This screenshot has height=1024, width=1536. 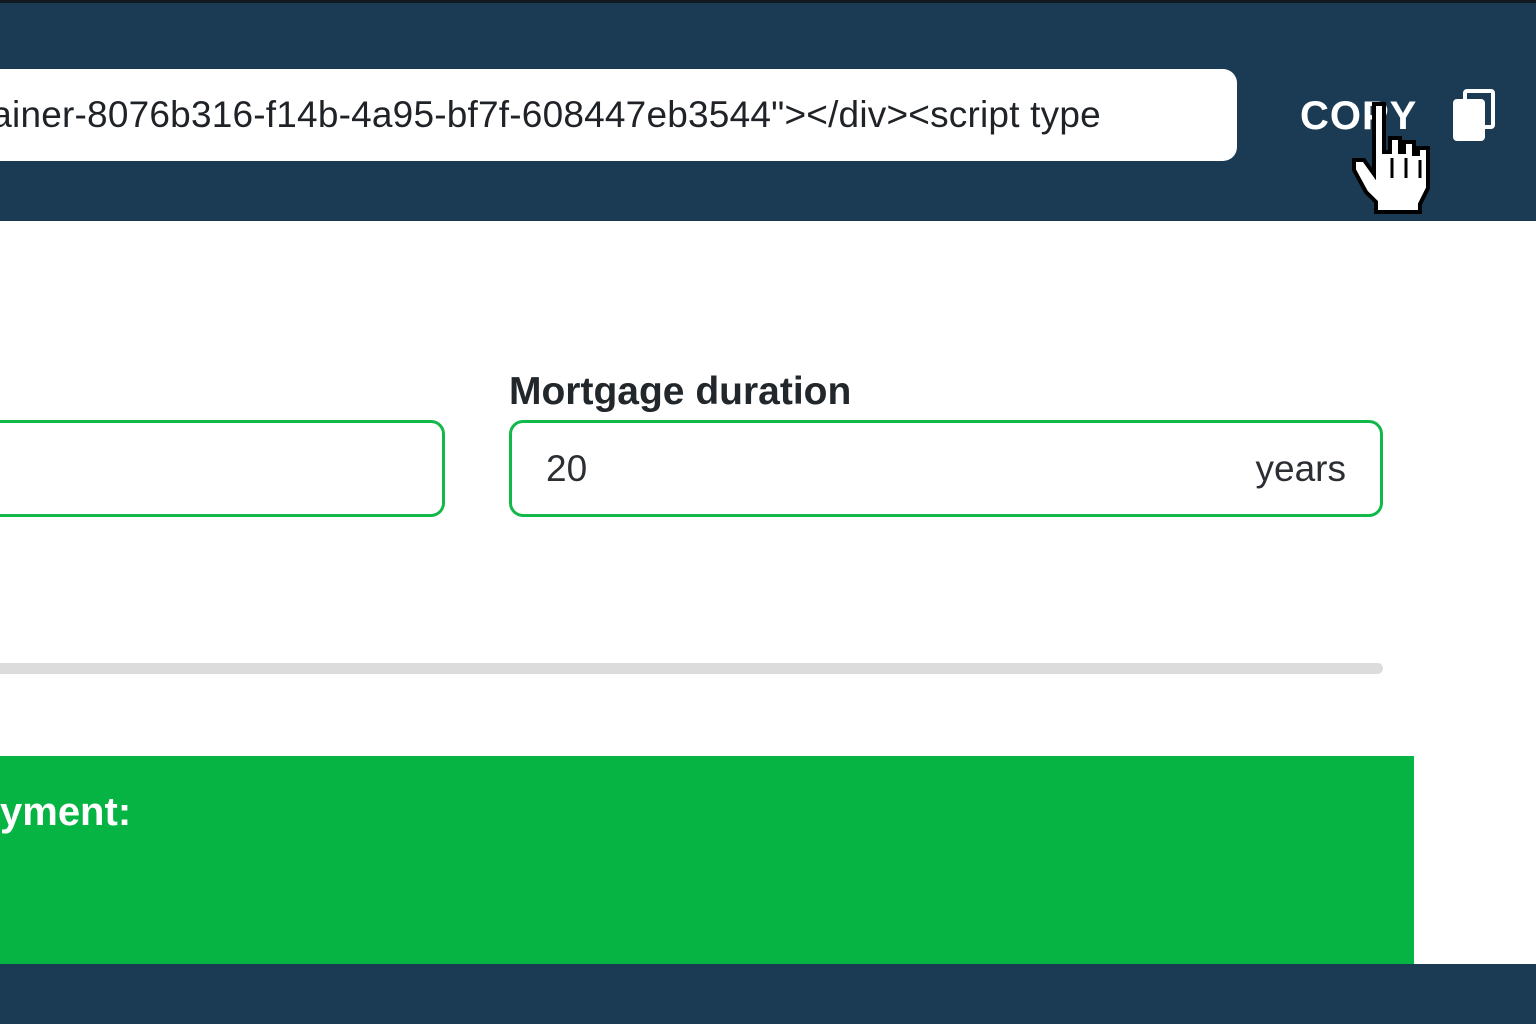 What do you see at coordinates (680, 391) in the screenshot?
I see `mortgage-duration-label: Mortgage duration` at bounding box center [680, 391].